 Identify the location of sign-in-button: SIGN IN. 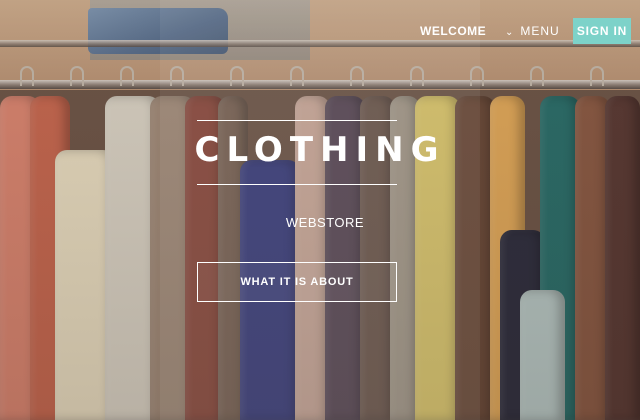
(602, 31).